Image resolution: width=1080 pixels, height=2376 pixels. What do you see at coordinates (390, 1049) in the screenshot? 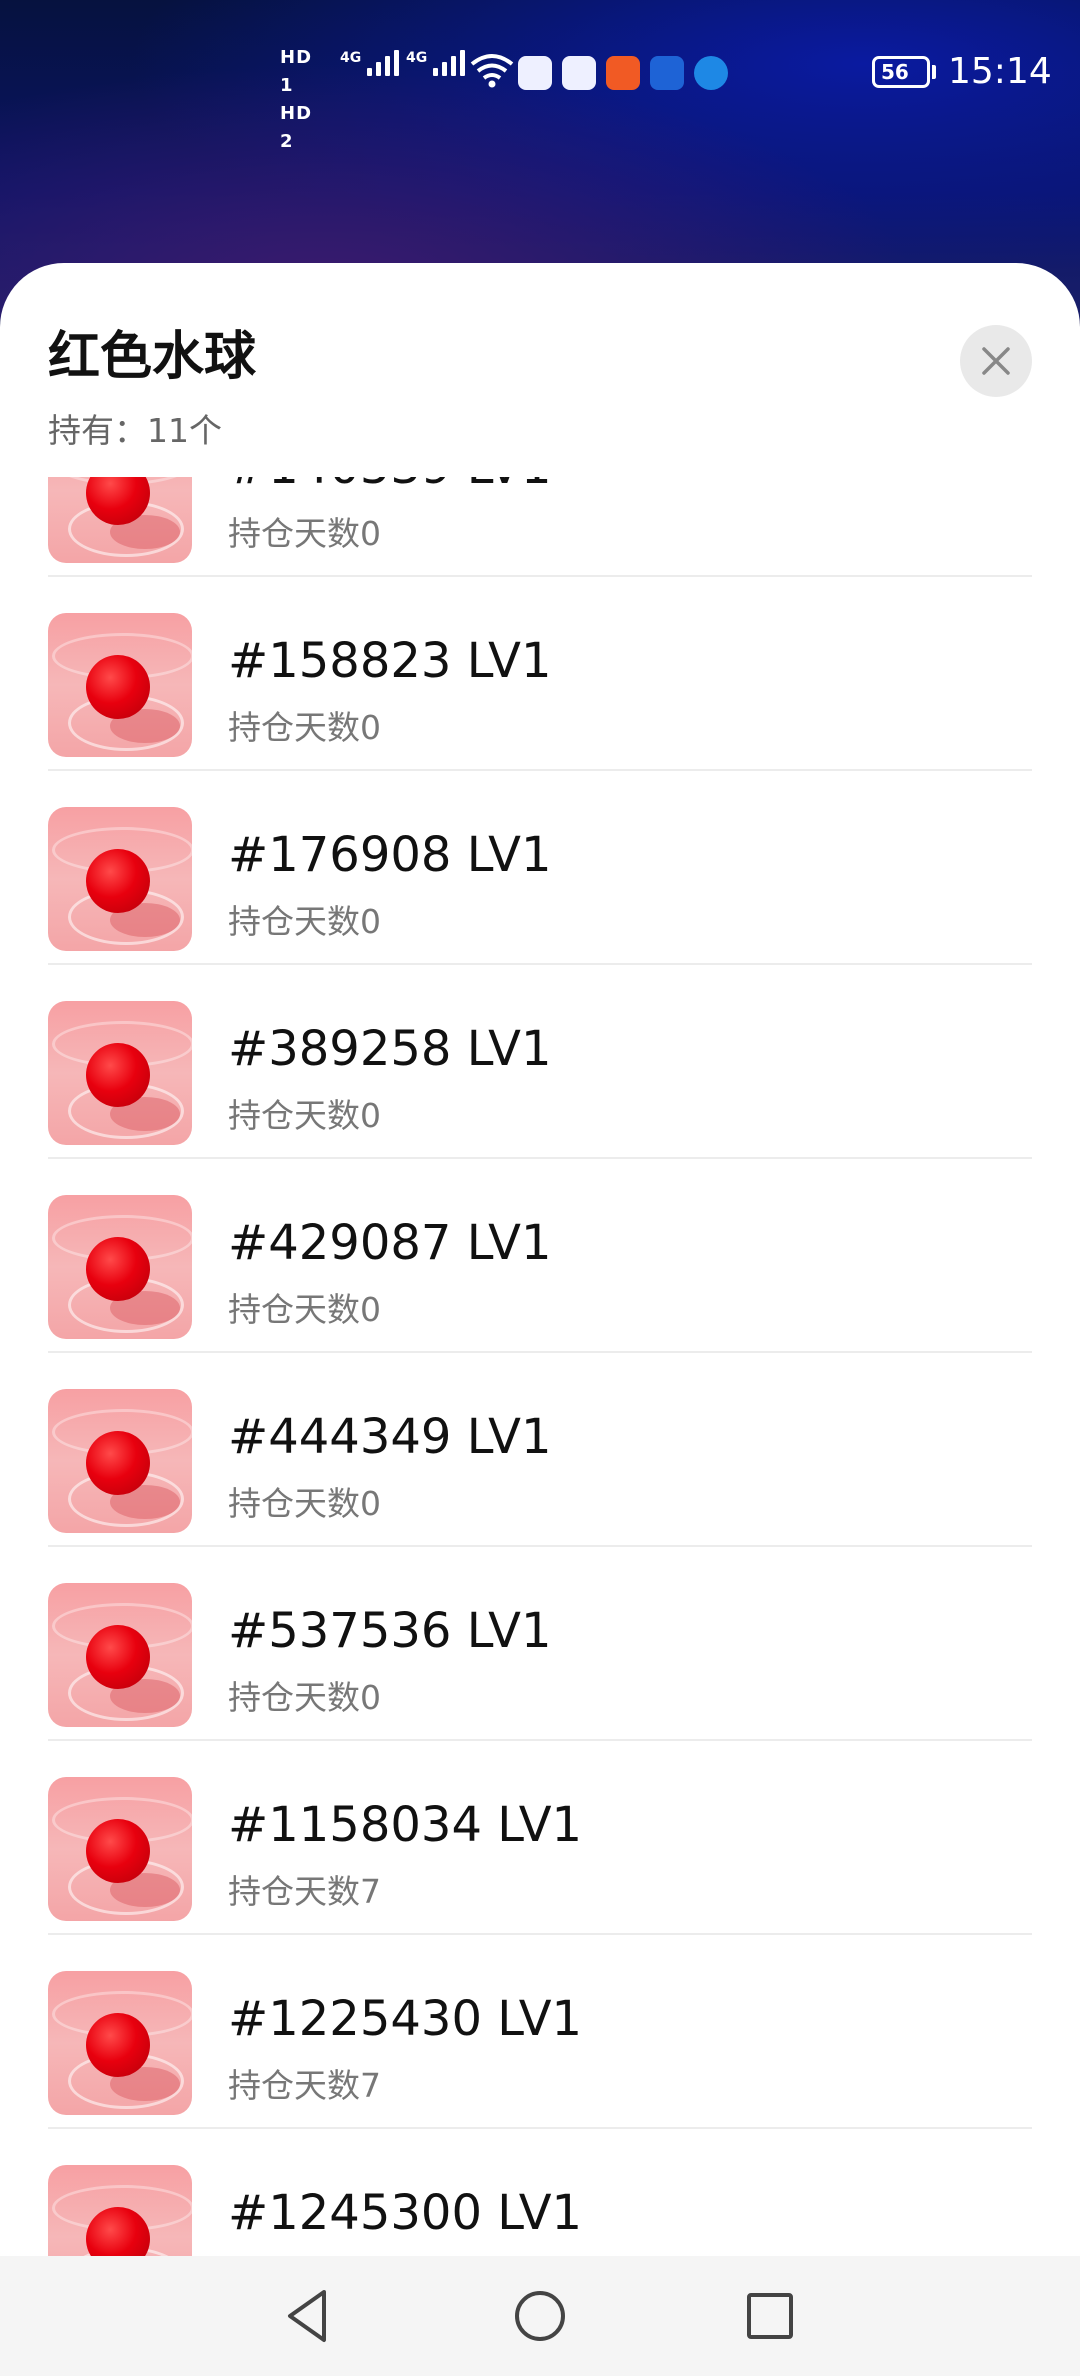
I see `item-id-level: #389258 LV1` at bounding box center [390, 1049].